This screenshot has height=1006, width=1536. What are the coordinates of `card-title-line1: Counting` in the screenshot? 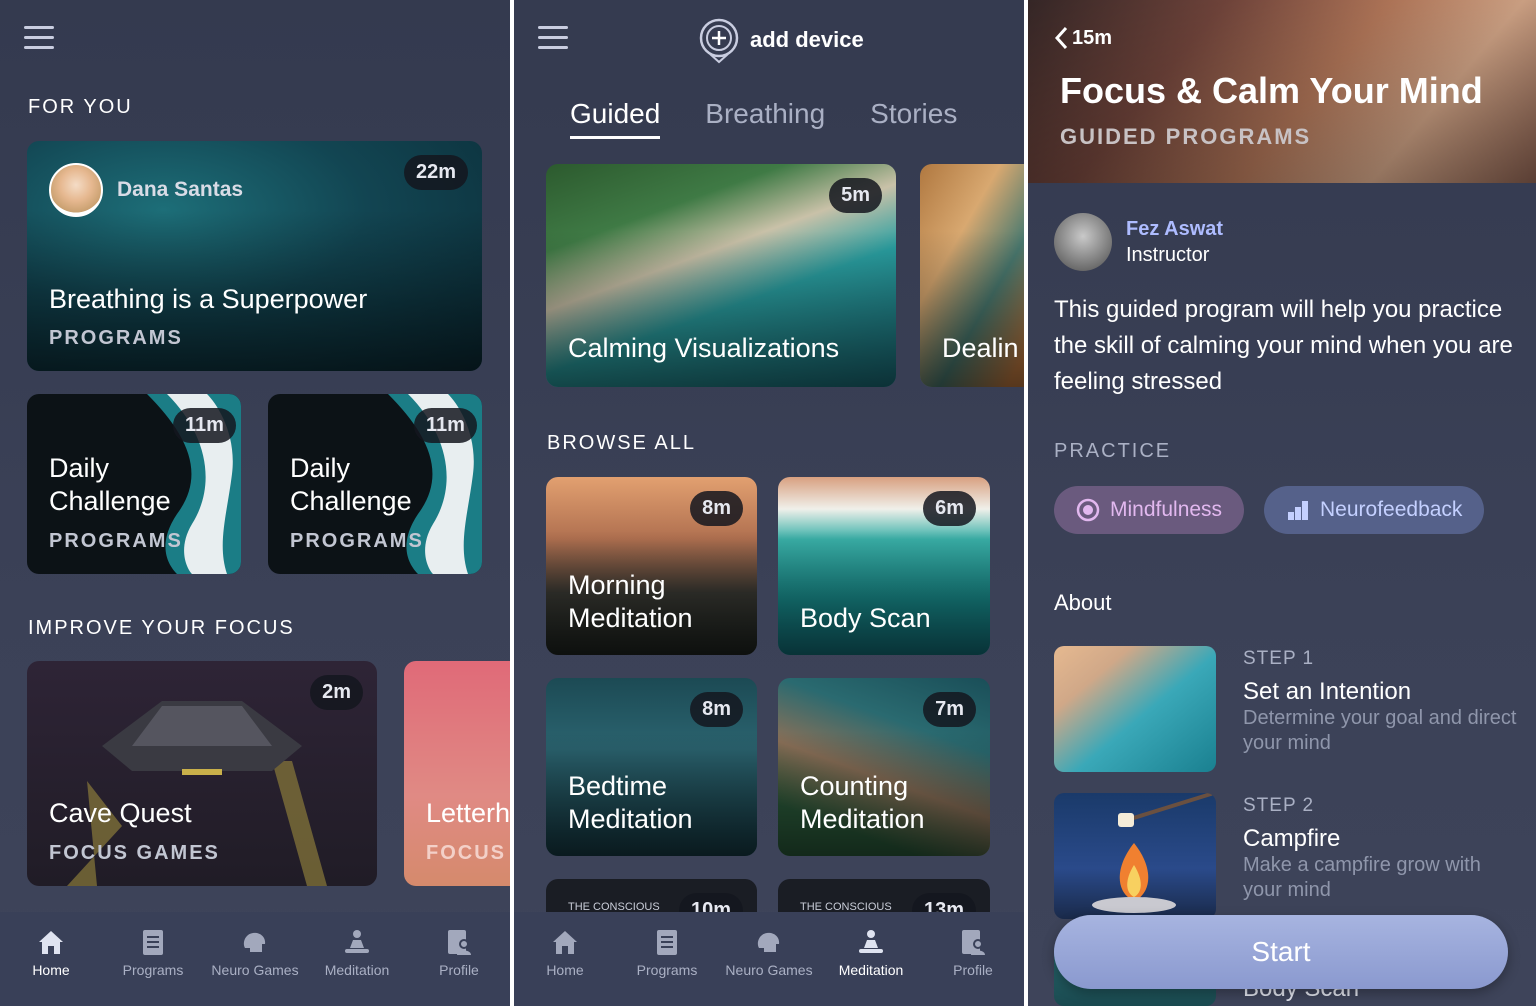 It's located at (854, 786).